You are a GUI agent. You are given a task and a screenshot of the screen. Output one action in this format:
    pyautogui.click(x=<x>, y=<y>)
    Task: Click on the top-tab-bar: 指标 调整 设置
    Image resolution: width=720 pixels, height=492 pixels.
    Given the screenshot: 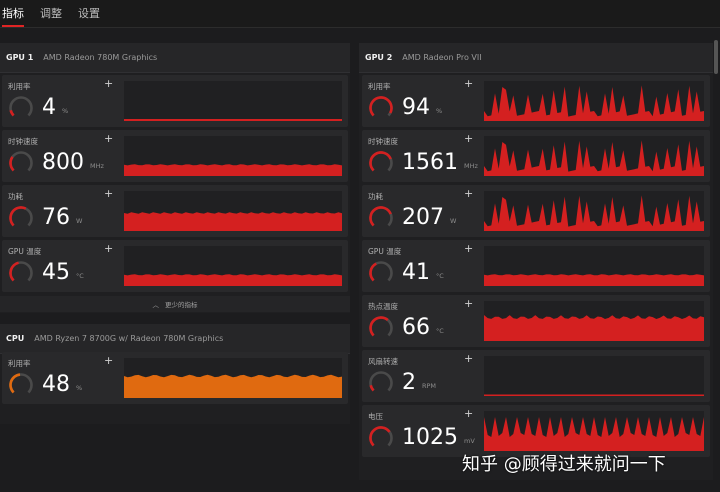 What is the action you would take?
    pyautogui.click(x=360, y=14)
    